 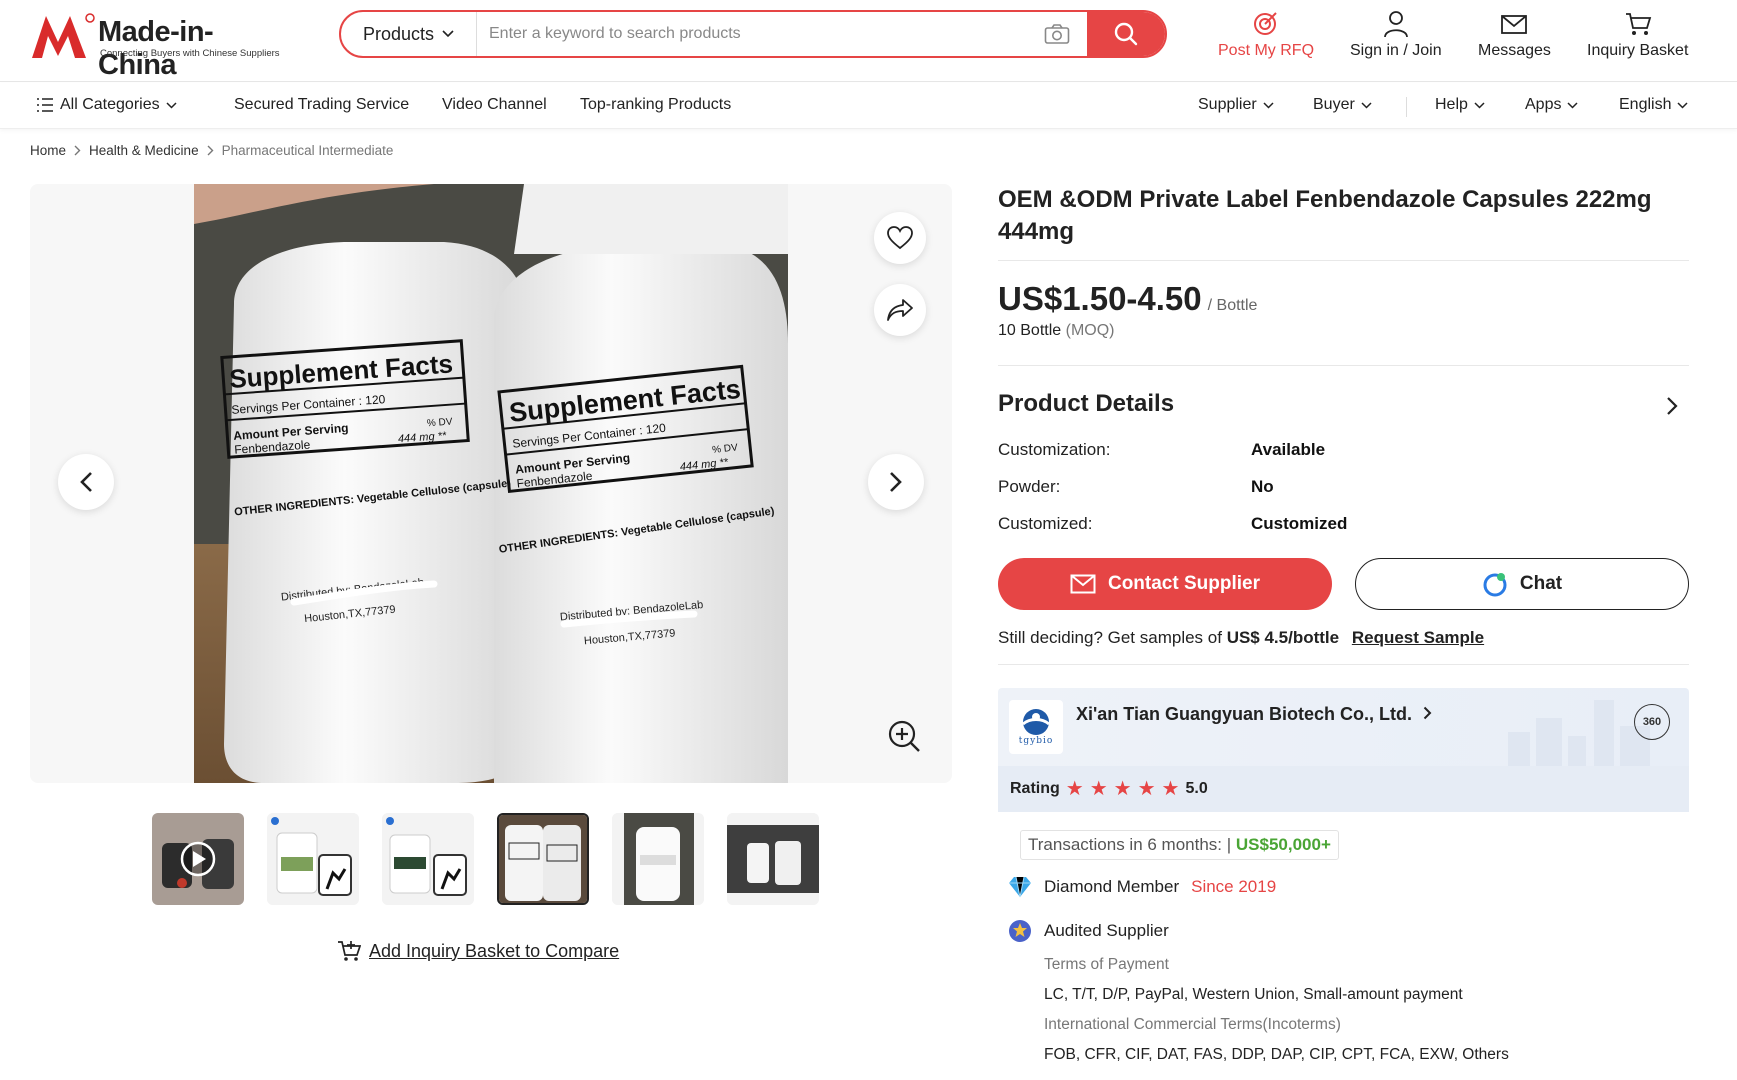 What do you see at coordinates (904, 738) in the screenshot?
I see `zoom-in-icon` at bounding box center [904, 738].